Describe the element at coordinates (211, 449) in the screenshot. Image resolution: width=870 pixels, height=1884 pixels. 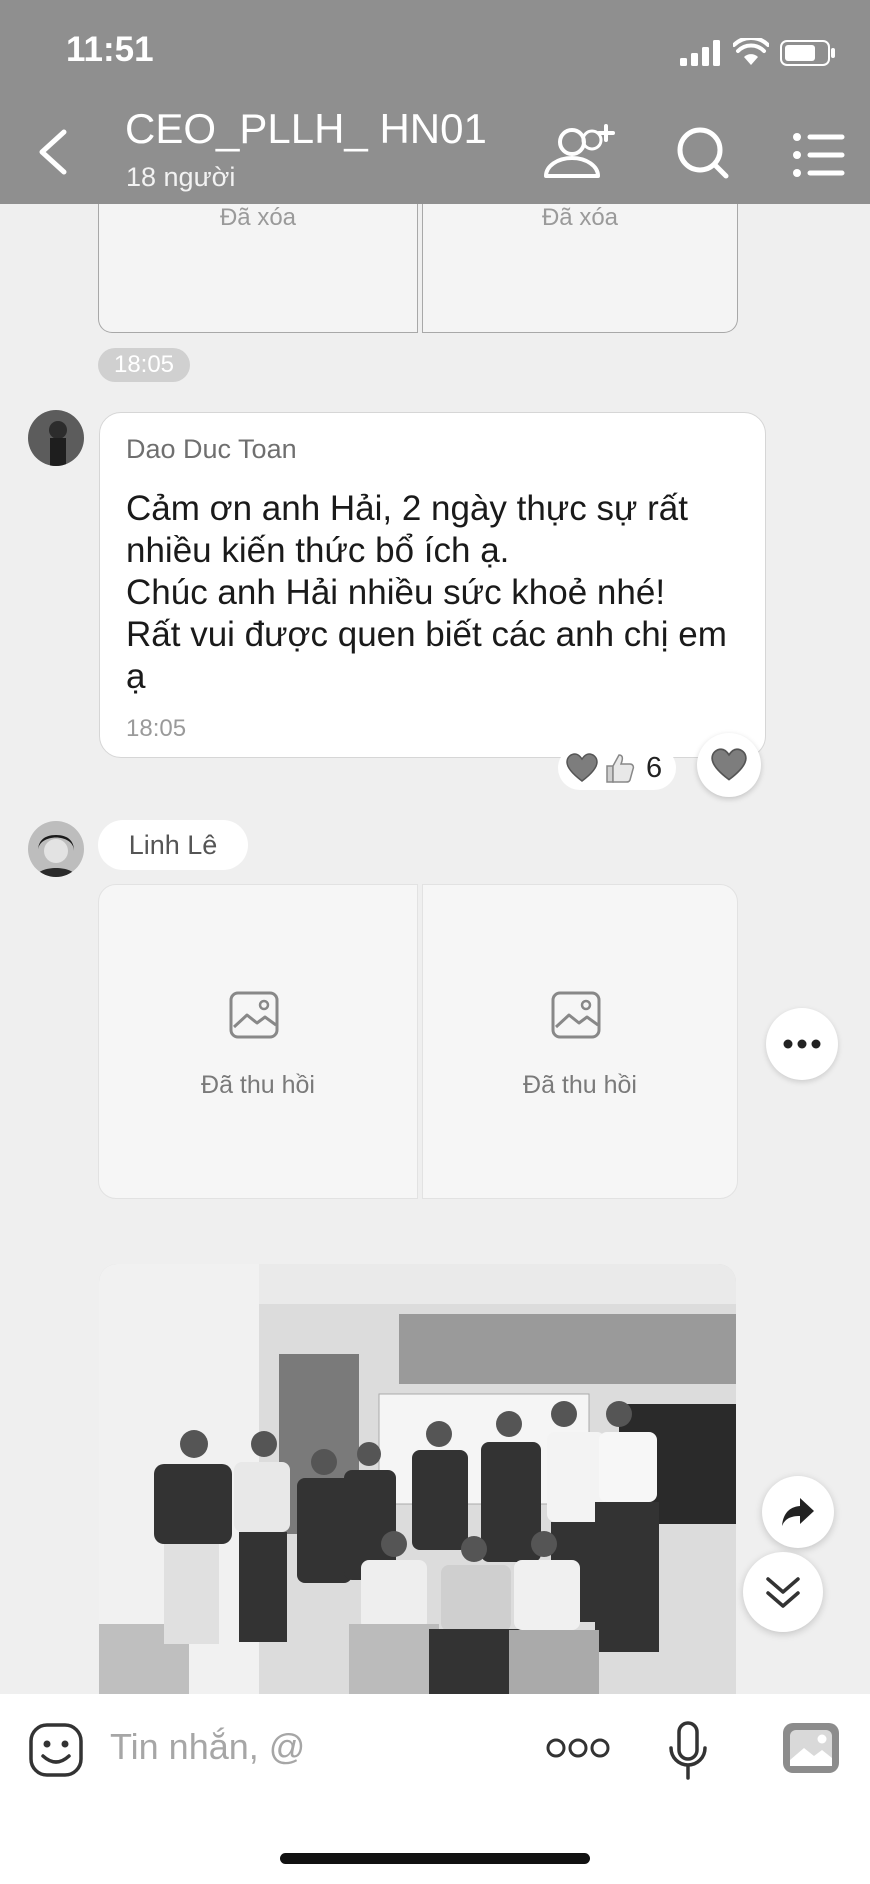
I see `sender-name: Dao Duc Toan` at that location.